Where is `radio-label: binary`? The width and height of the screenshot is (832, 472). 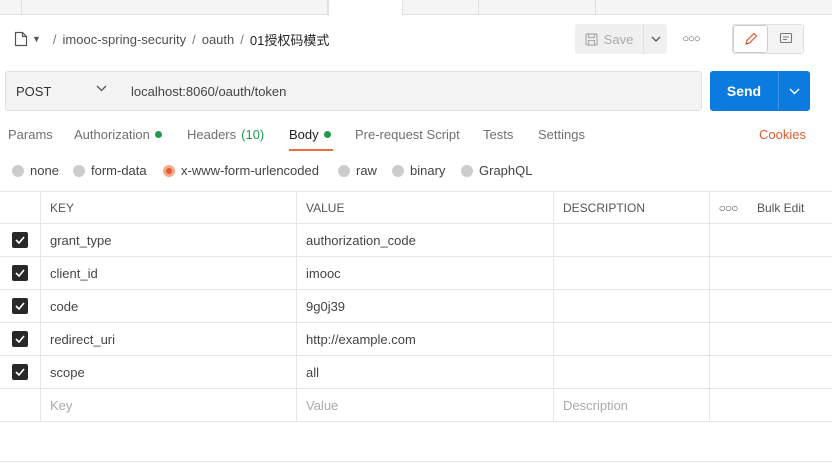
radio-label: binary is located at coordinates (428, 170).